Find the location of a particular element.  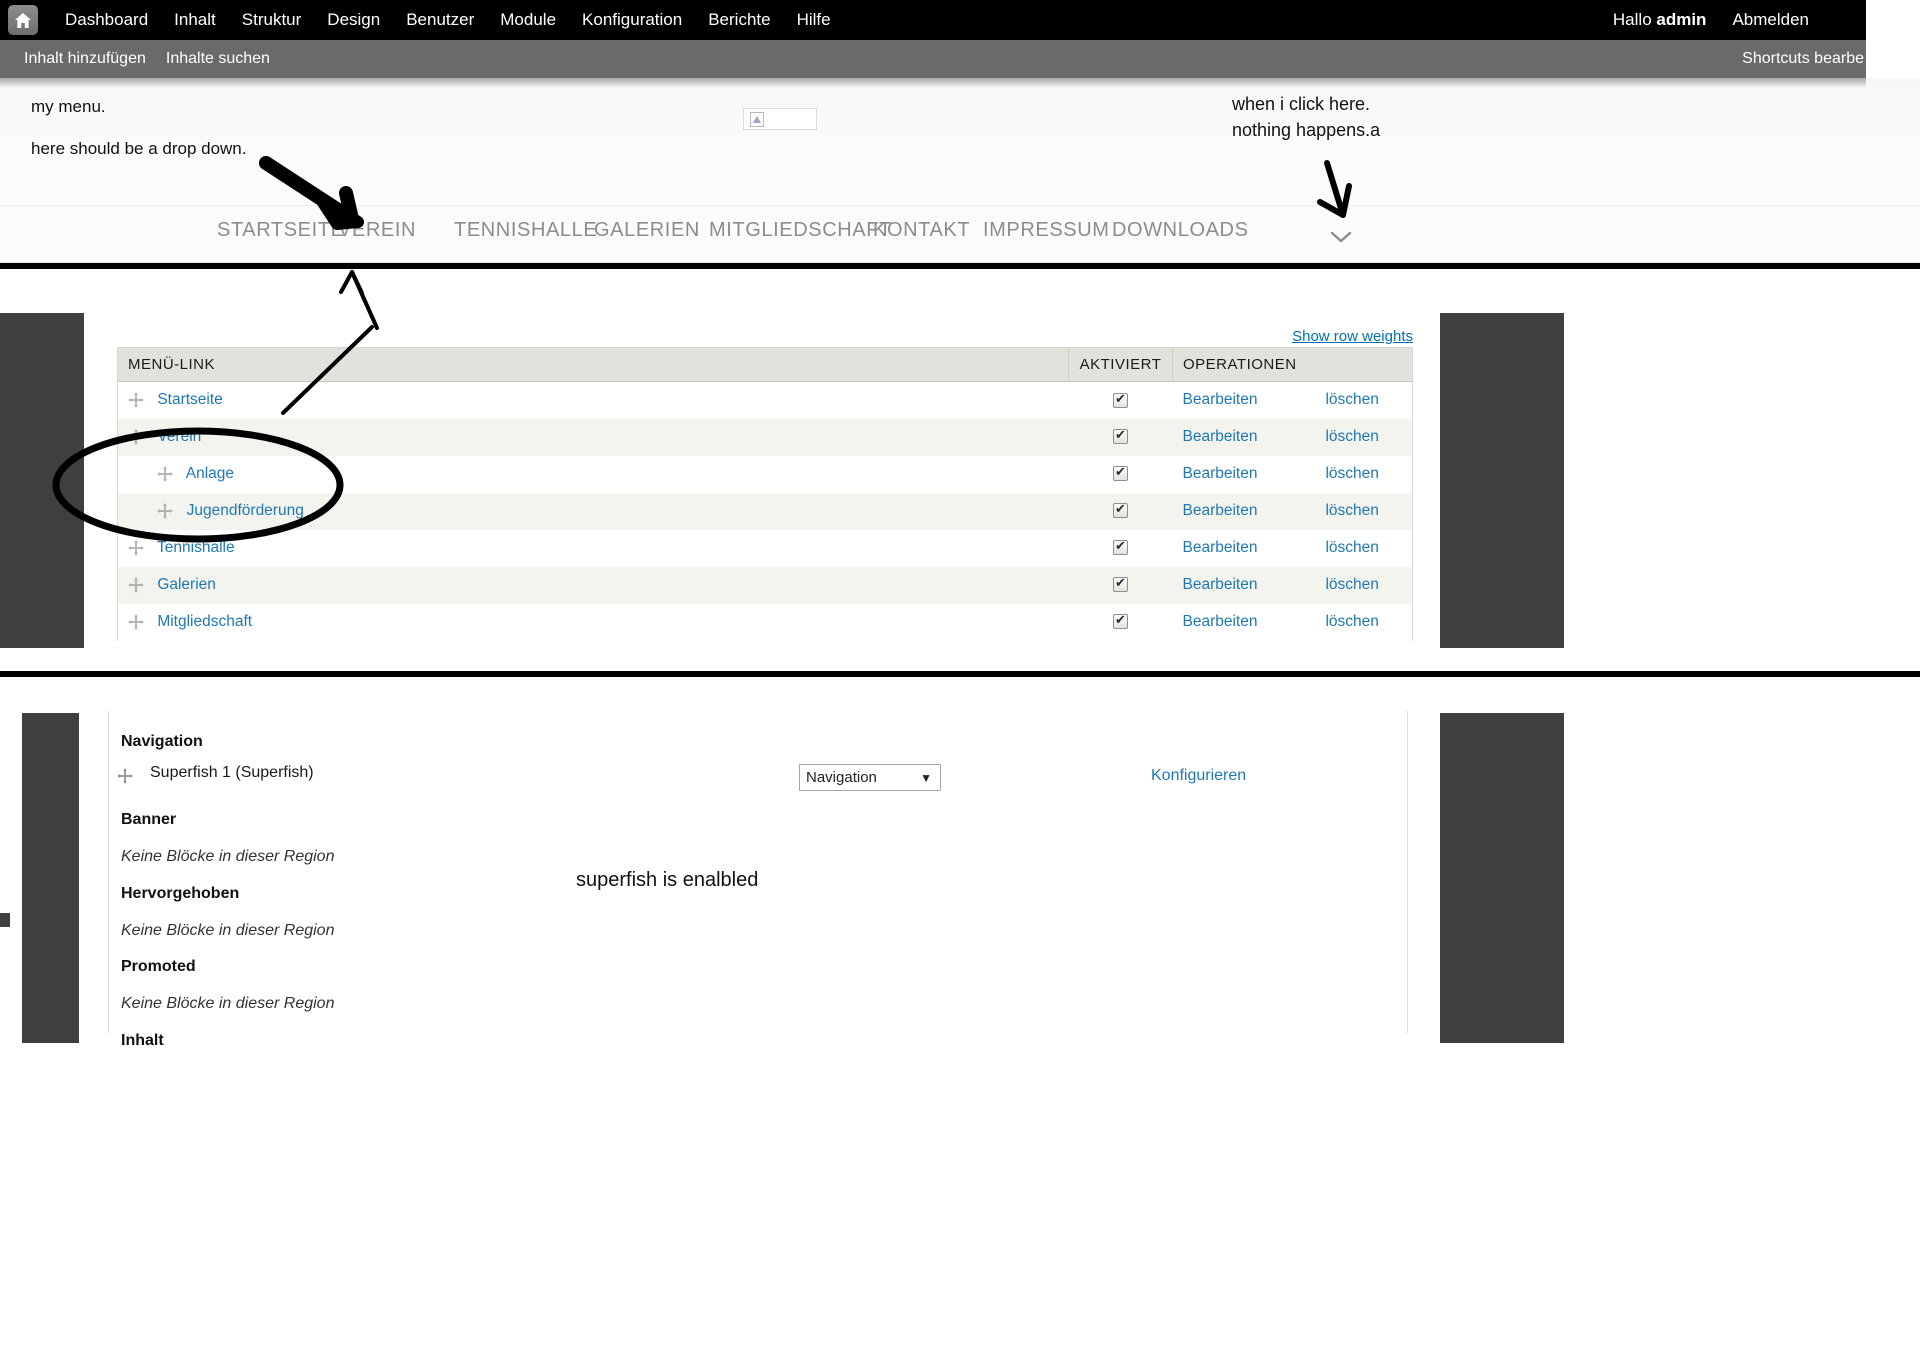

toolbar-item-design: Design is located at coordinates (353, 20).